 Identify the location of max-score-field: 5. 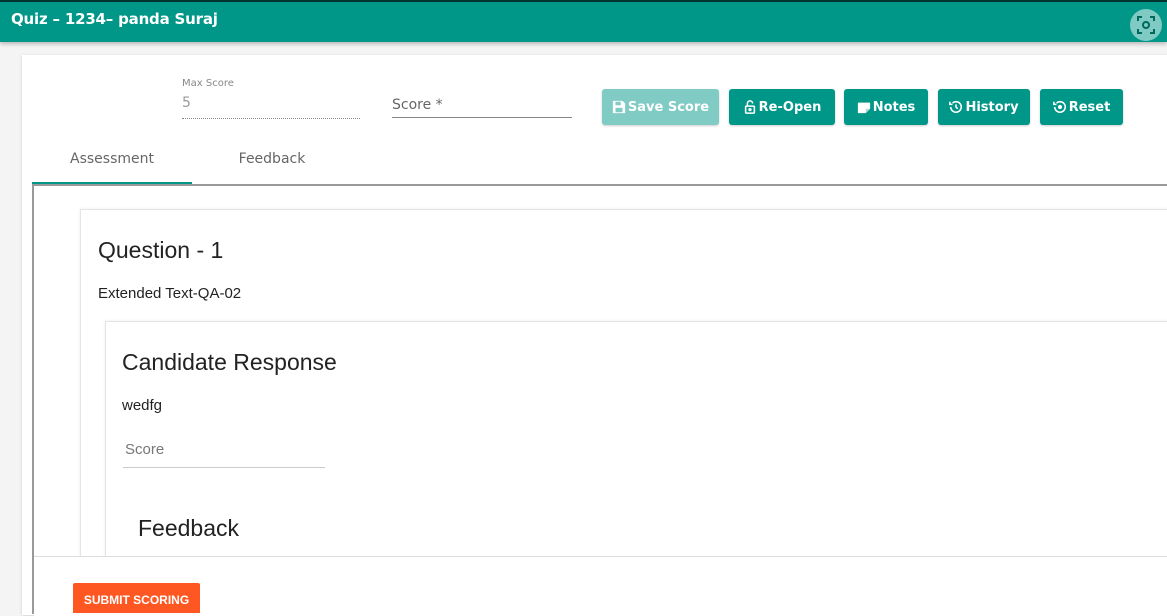
(271, 107).